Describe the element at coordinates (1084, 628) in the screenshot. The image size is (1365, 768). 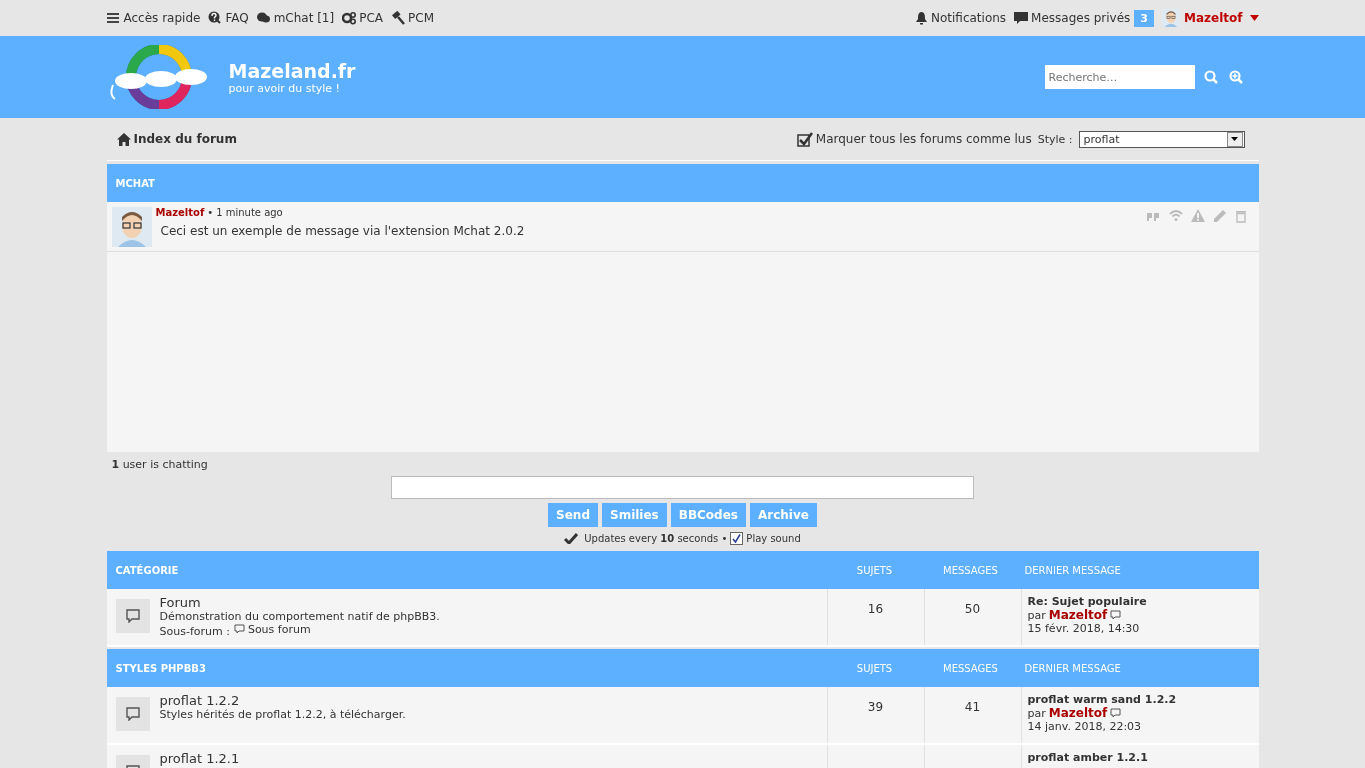
I see `post-date: 15 févr. 2018, 14:30` at that location.